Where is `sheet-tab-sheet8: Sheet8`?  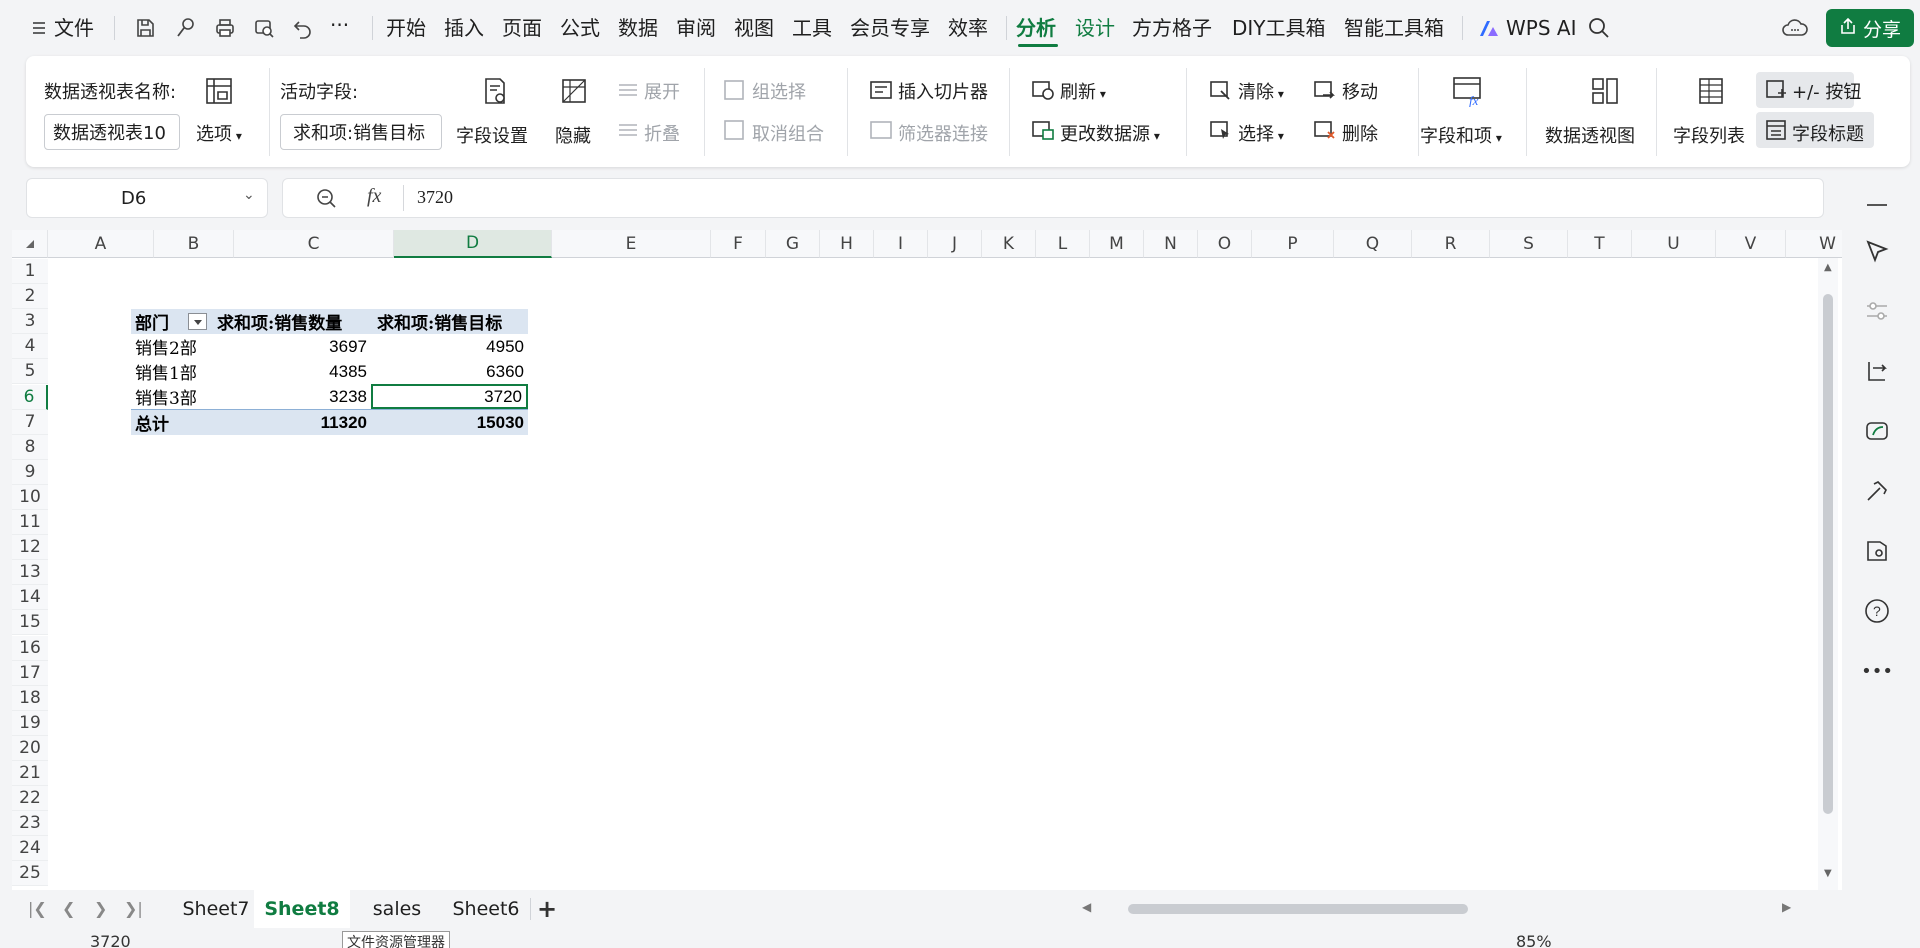
sheet-tab-sheet8: Sheet8 is located at coordinates (302, 909).